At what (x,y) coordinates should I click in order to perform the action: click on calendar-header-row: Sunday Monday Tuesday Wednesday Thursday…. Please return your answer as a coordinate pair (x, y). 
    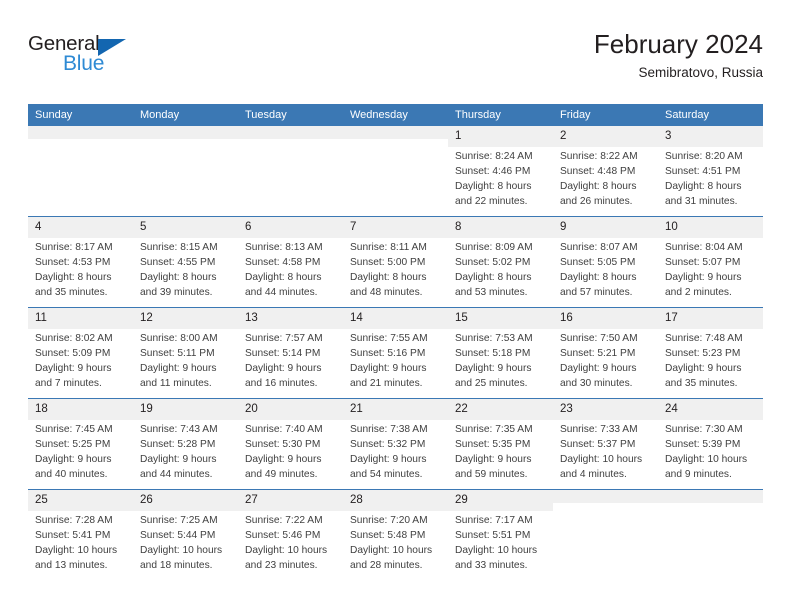
    Looking at the image, I should click on (395, 115).